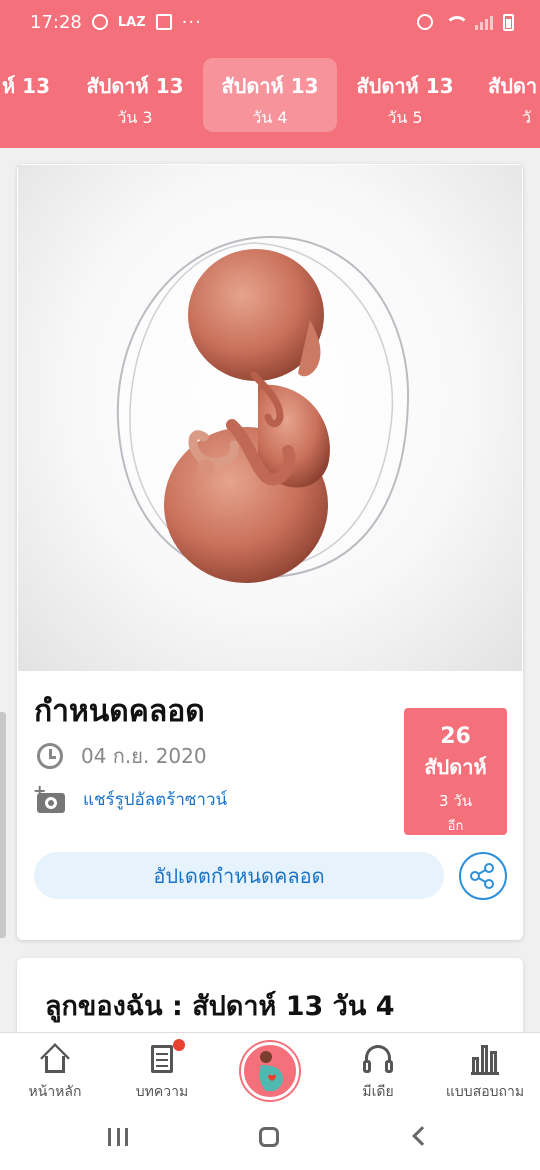 The width and height of the screenshot is (540, 1170). I want to click on due-date-row: 04 ก.ย. 2020, so click(122, 756).